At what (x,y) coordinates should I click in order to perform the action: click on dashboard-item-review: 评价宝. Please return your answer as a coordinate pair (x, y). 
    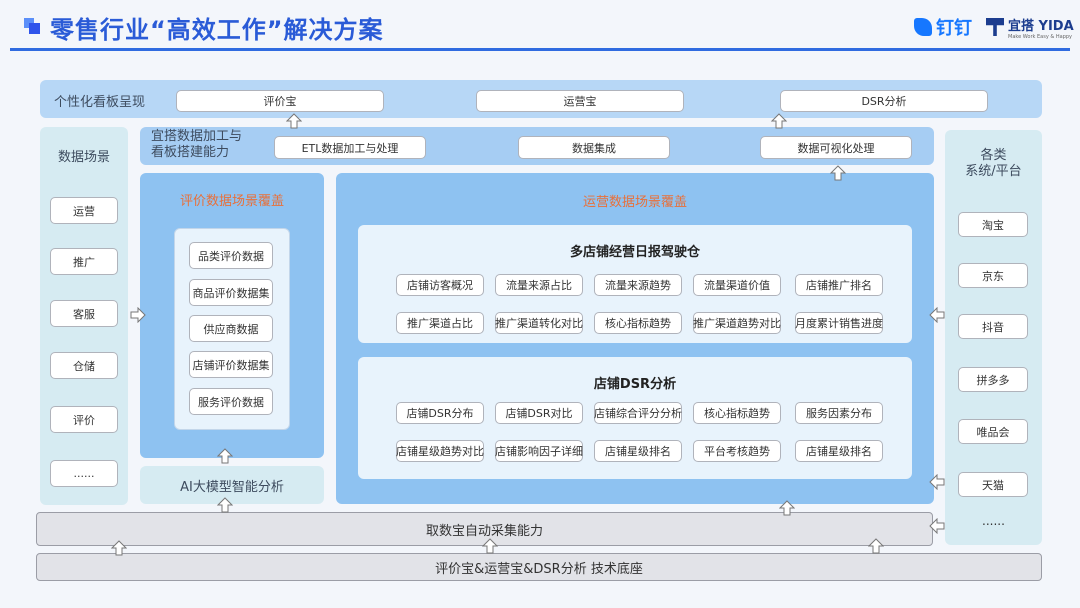
    Looking at the image, I should click on (280, 101).